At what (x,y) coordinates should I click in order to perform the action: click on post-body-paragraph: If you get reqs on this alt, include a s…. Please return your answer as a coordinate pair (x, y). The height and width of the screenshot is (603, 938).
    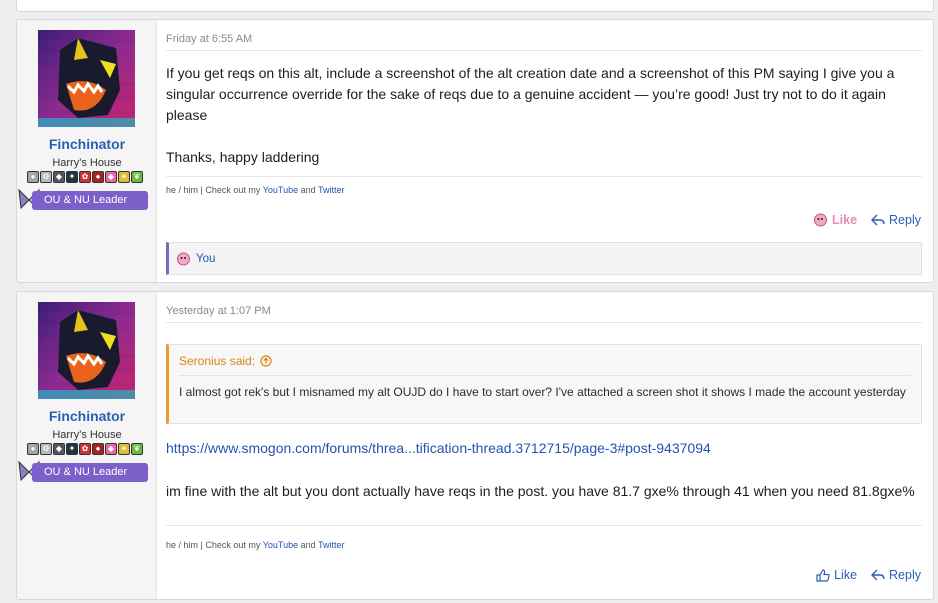
    Looking at the image, I should click on (530, 94).